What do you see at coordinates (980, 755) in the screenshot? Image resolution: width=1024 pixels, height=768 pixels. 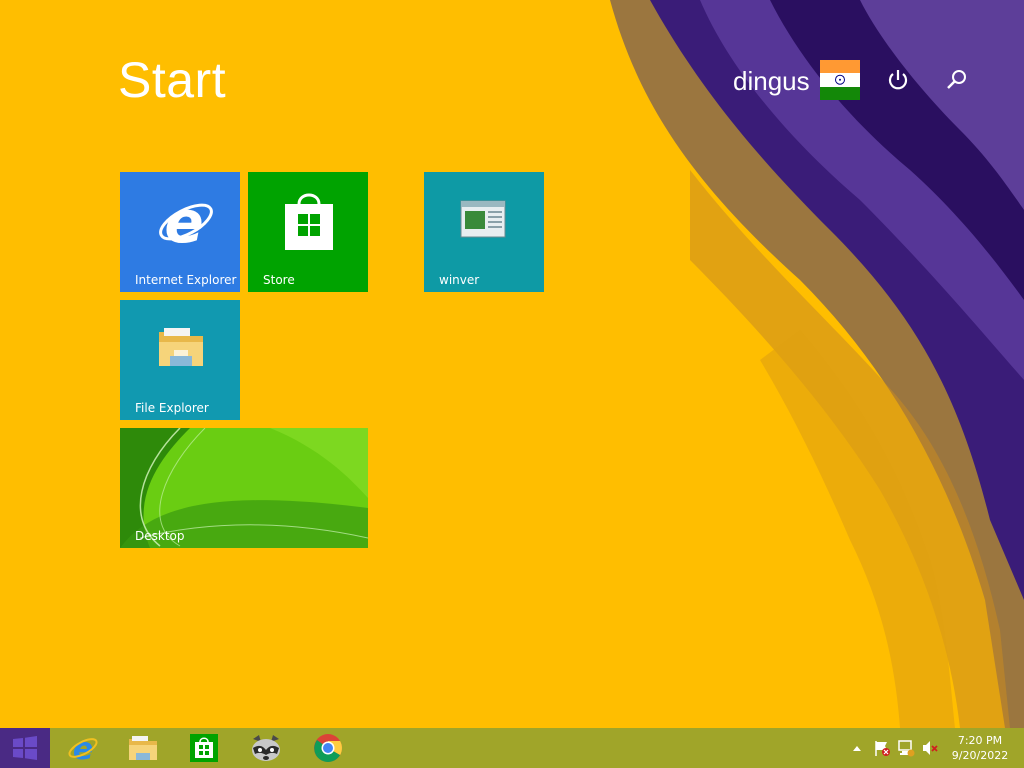 I see `clock-date: 9/20/2022` at bounding box center [980, 755].